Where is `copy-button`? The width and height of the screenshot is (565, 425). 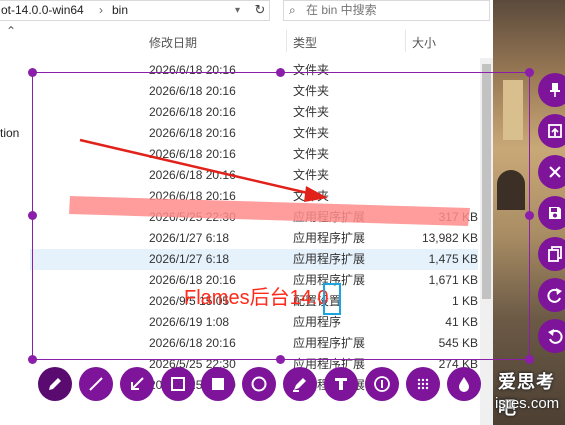 copy-button is located at coordinates (551, 254).